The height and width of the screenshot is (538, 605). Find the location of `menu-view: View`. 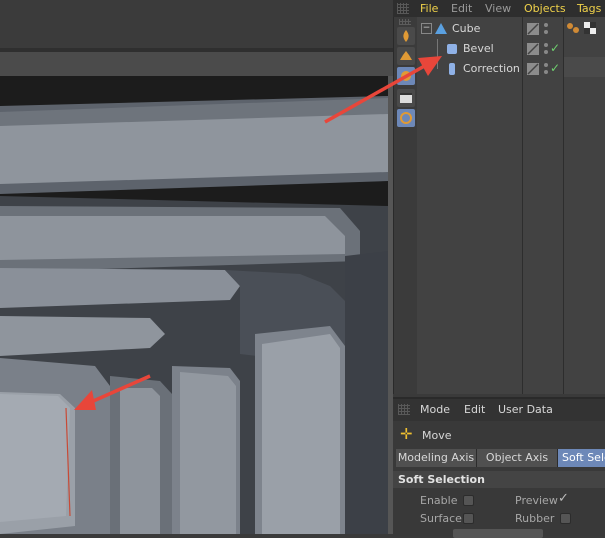

menu-view: View is located at coordinates (498, 8).